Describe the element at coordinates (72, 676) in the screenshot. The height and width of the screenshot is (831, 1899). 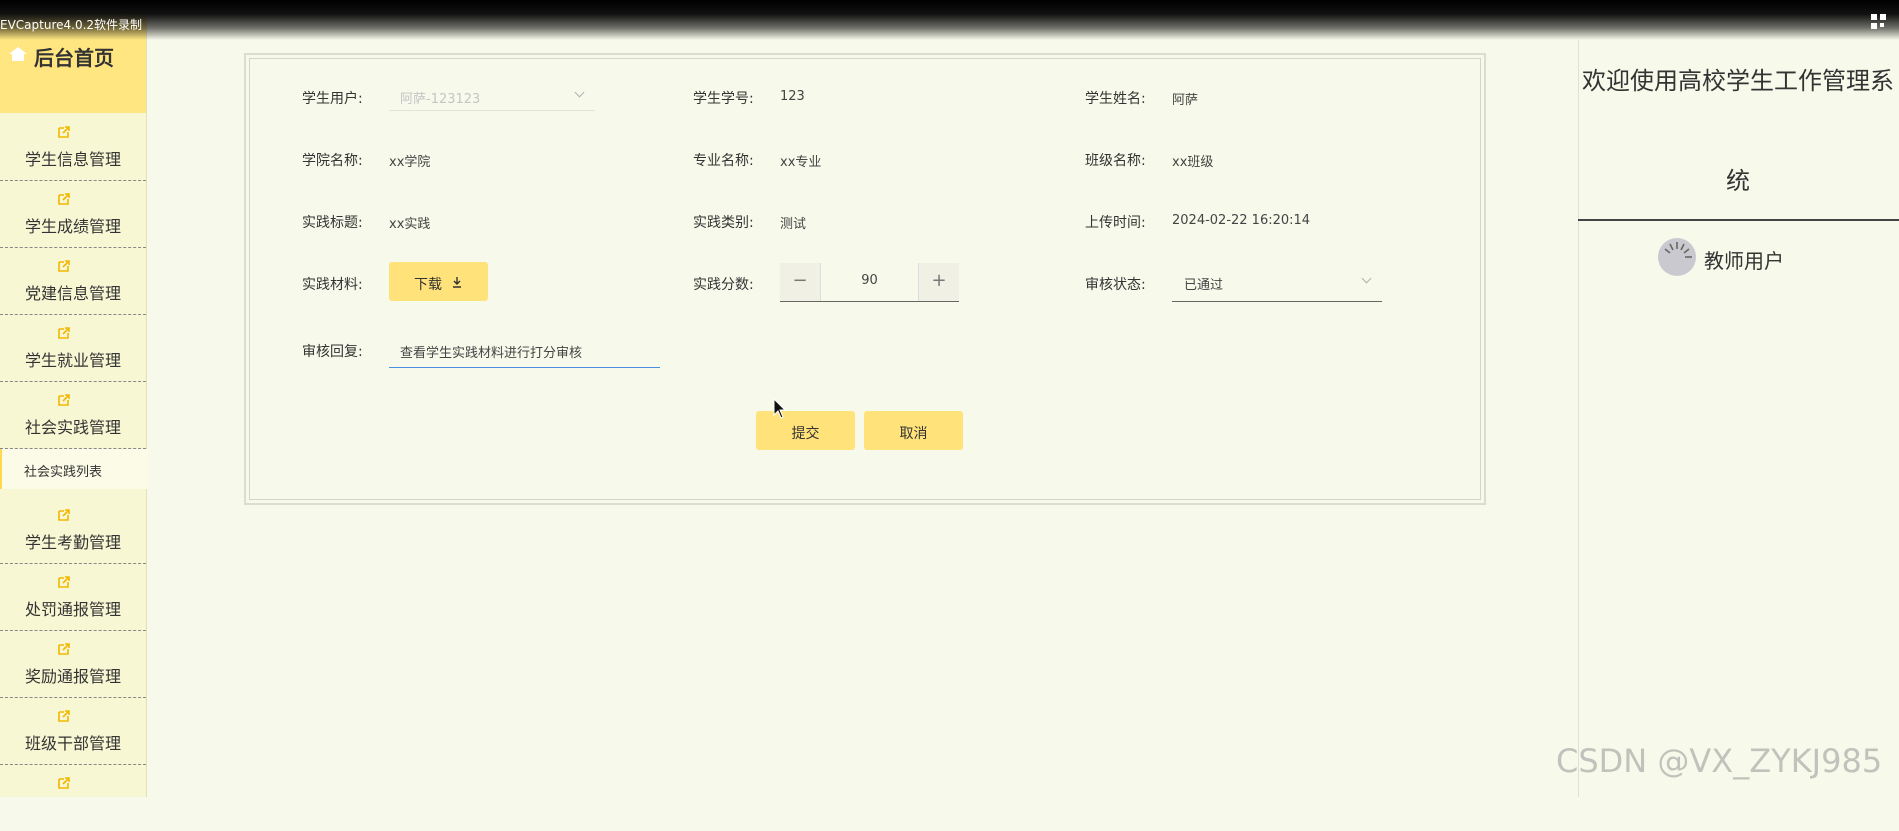
I see `sidebar-item-label: 奖励通报管理` at that location.